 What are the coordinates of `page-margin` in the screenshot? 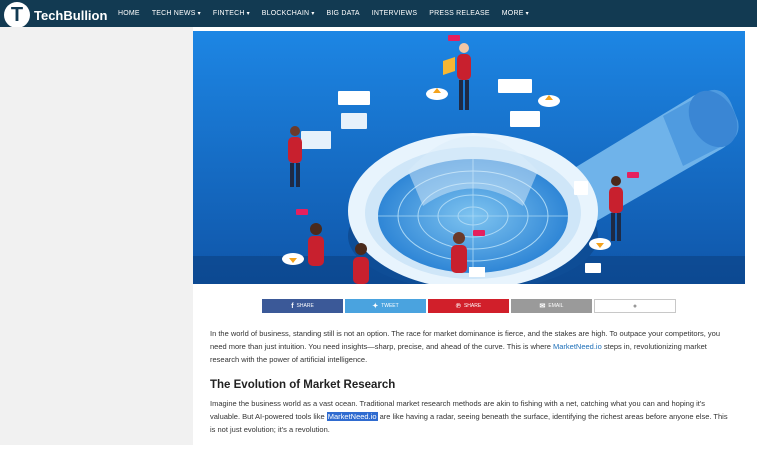 It's located at (764, 225).